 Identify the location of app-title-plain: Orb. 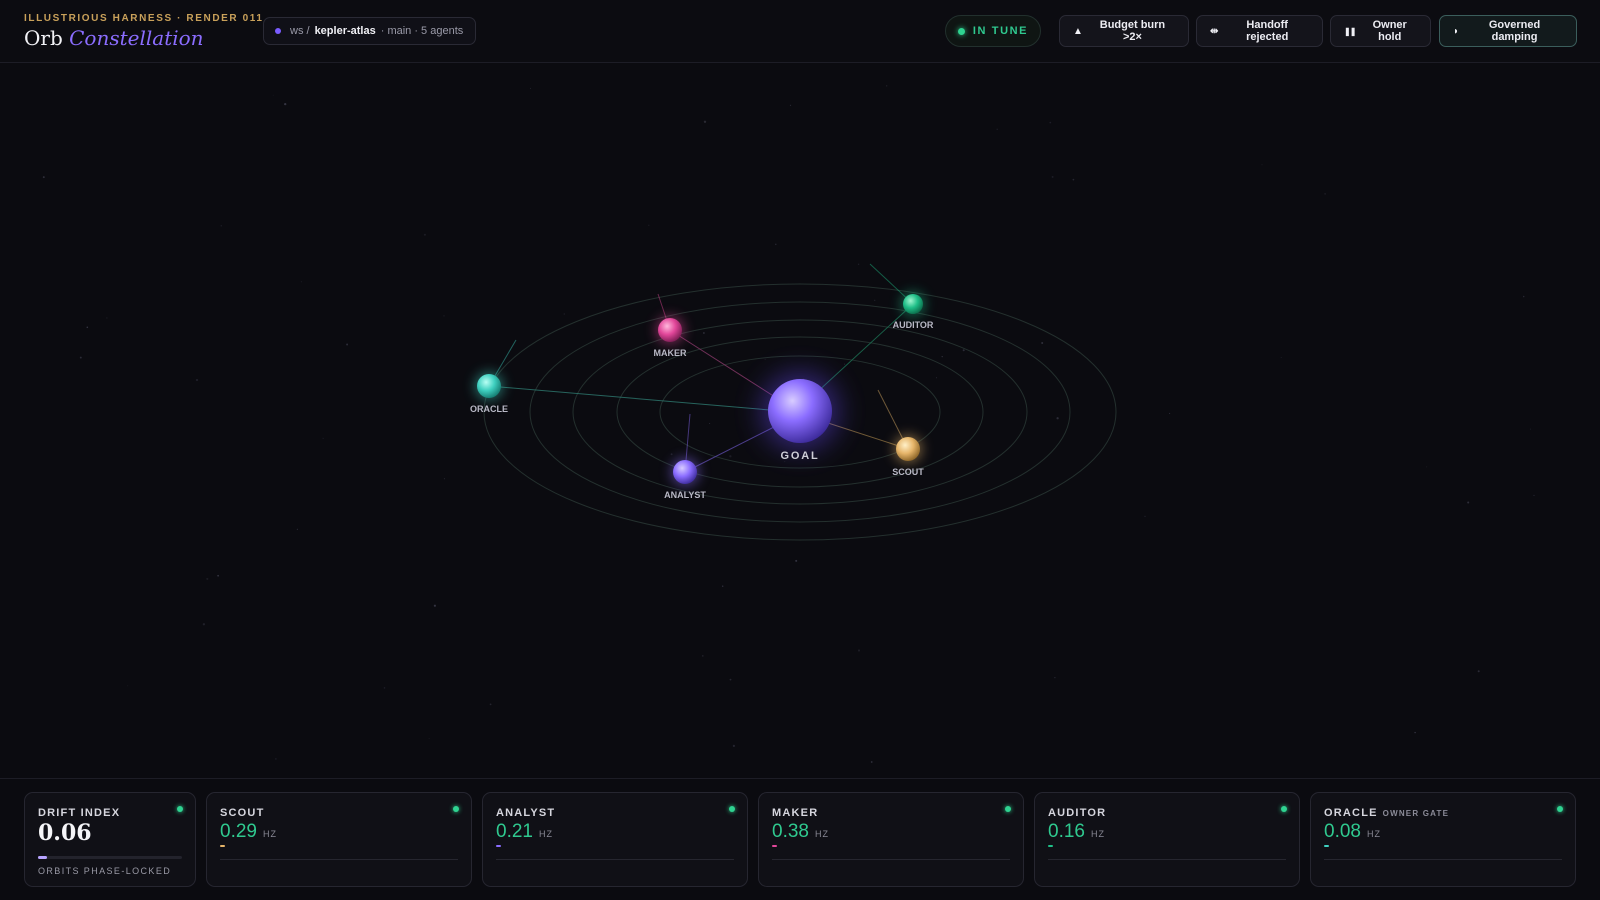
(43, 38).